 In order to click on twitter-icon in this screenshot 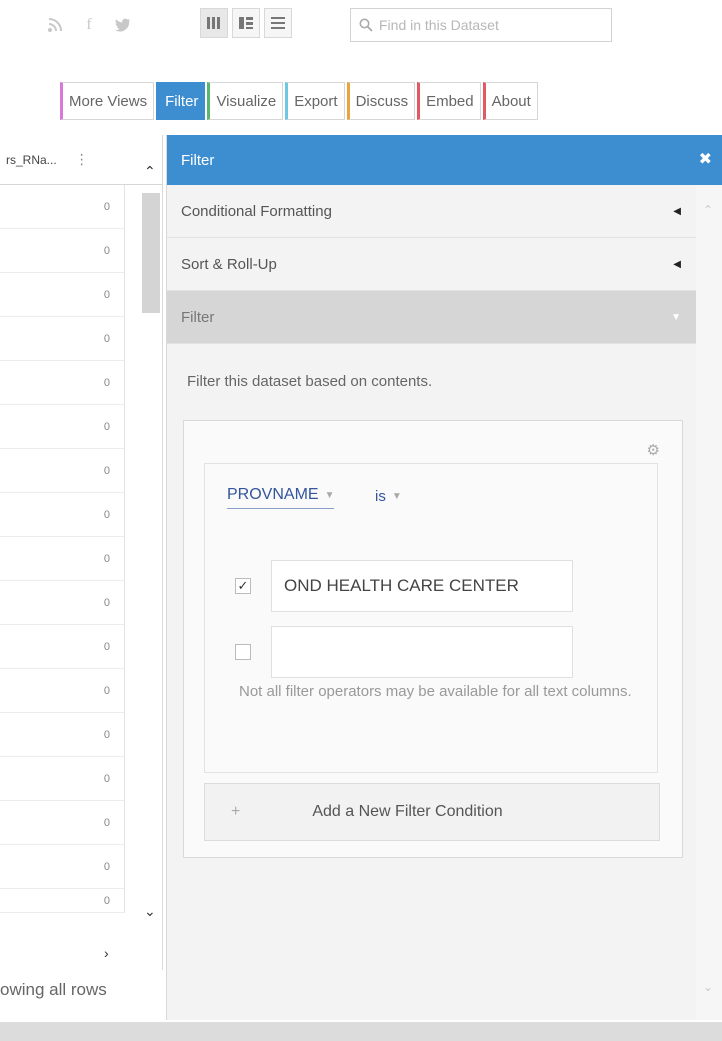, I will do `click(123, 25)`.